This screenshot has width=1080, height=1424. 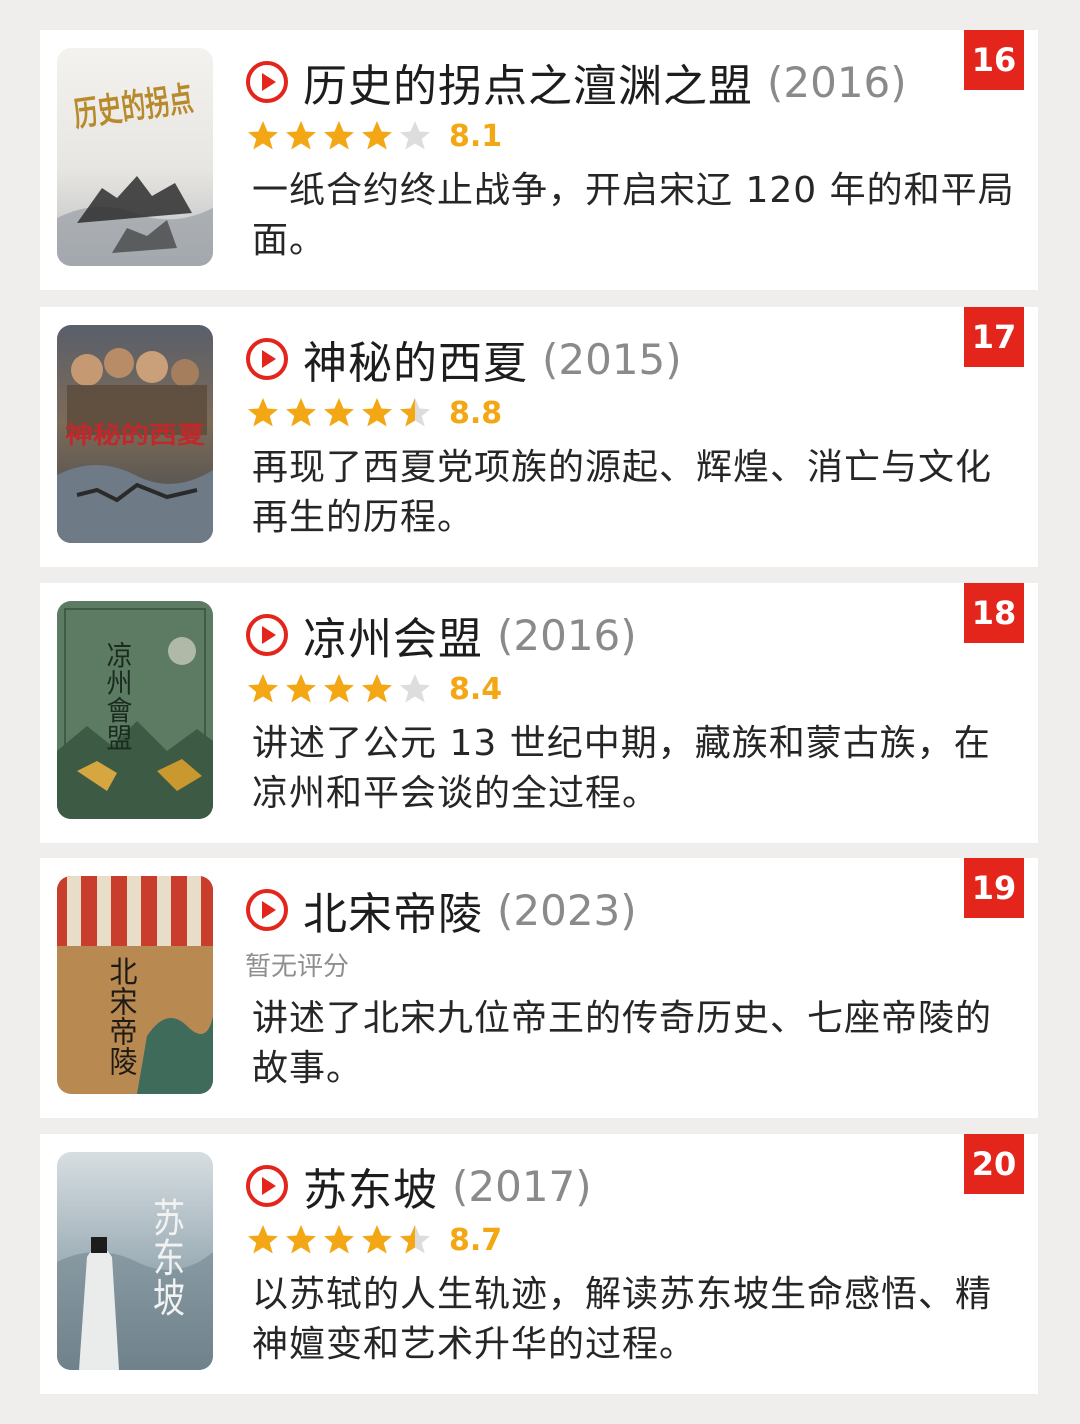 I want to click on poster-image: 神秘的西夏, so click(x=135, y=434).